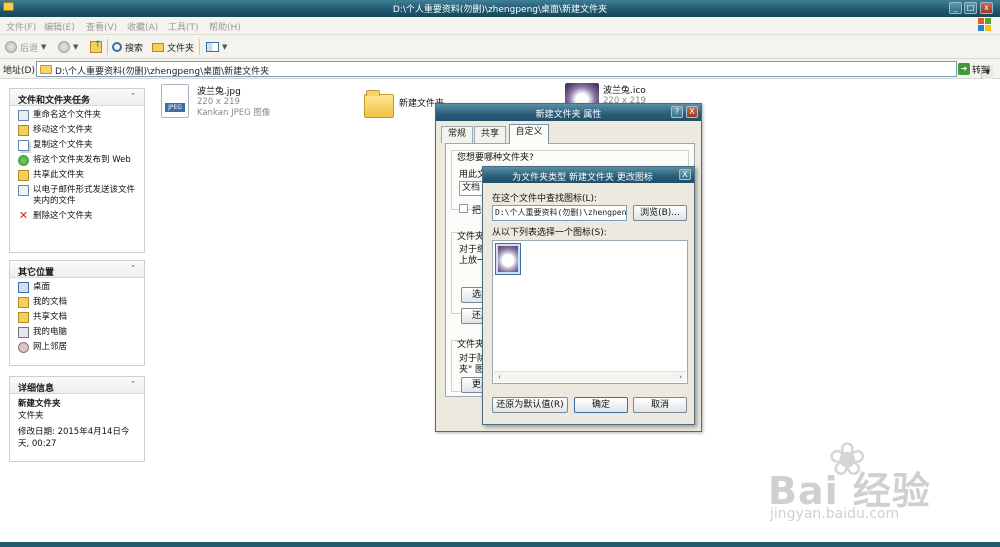 The width and height of the screenshot is (1000, 547). What do you see at coordinates (23, 317) in the screenshot?
I see `shared-docs-icon` at bounding box center [23, 317].